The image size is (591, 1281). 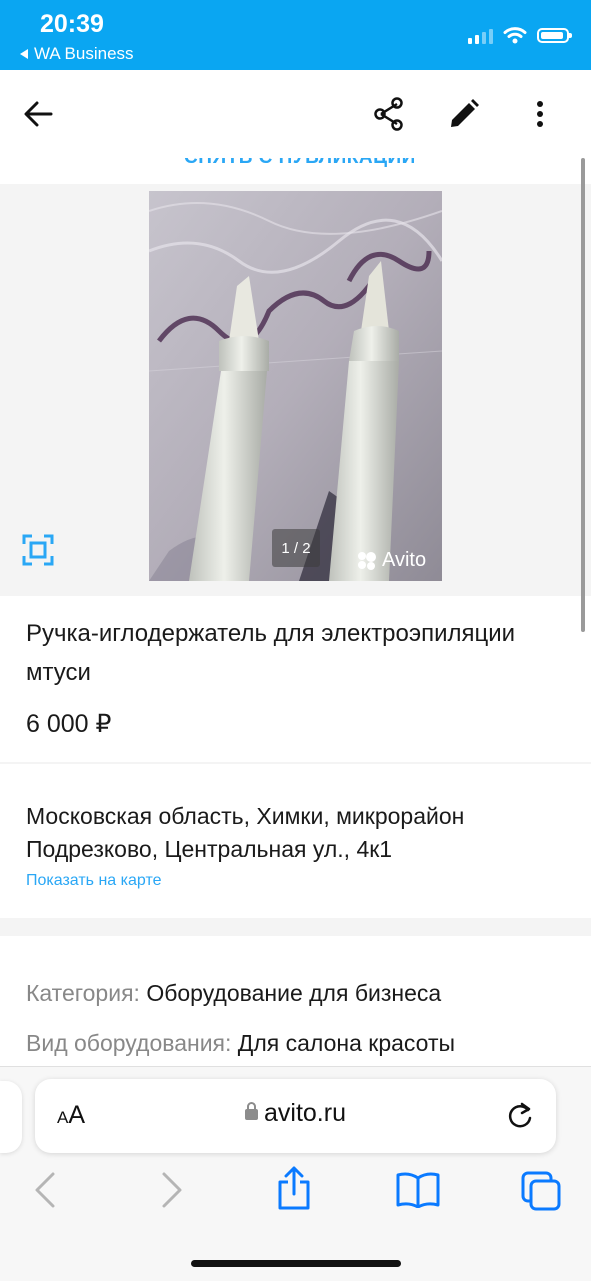 I want to click on property-category: Категория: Оборудование для бизнеса, so click(x=233, y=993).